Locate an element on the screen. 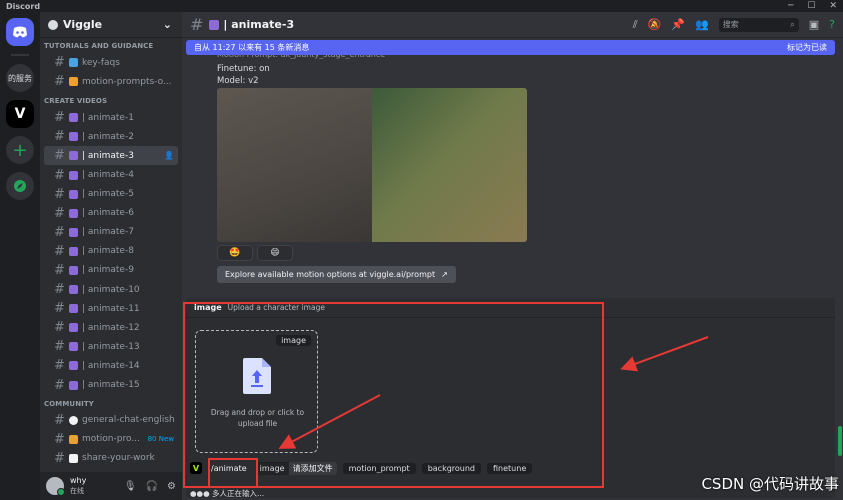  channel-title: | animate-3 is located at coordinates (259, 24).